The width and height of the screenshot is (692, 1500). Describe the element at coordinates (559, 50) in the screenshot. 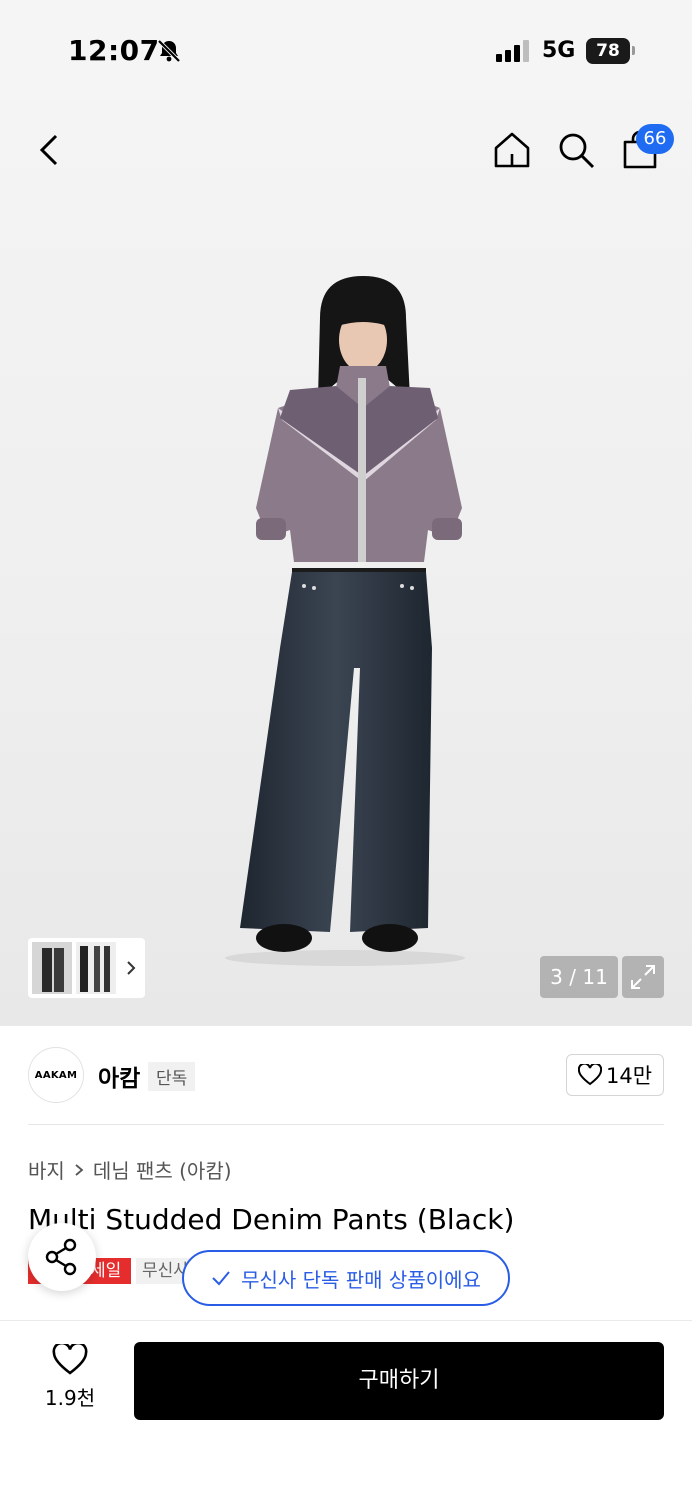

I see `network-type: 5G` at that location.